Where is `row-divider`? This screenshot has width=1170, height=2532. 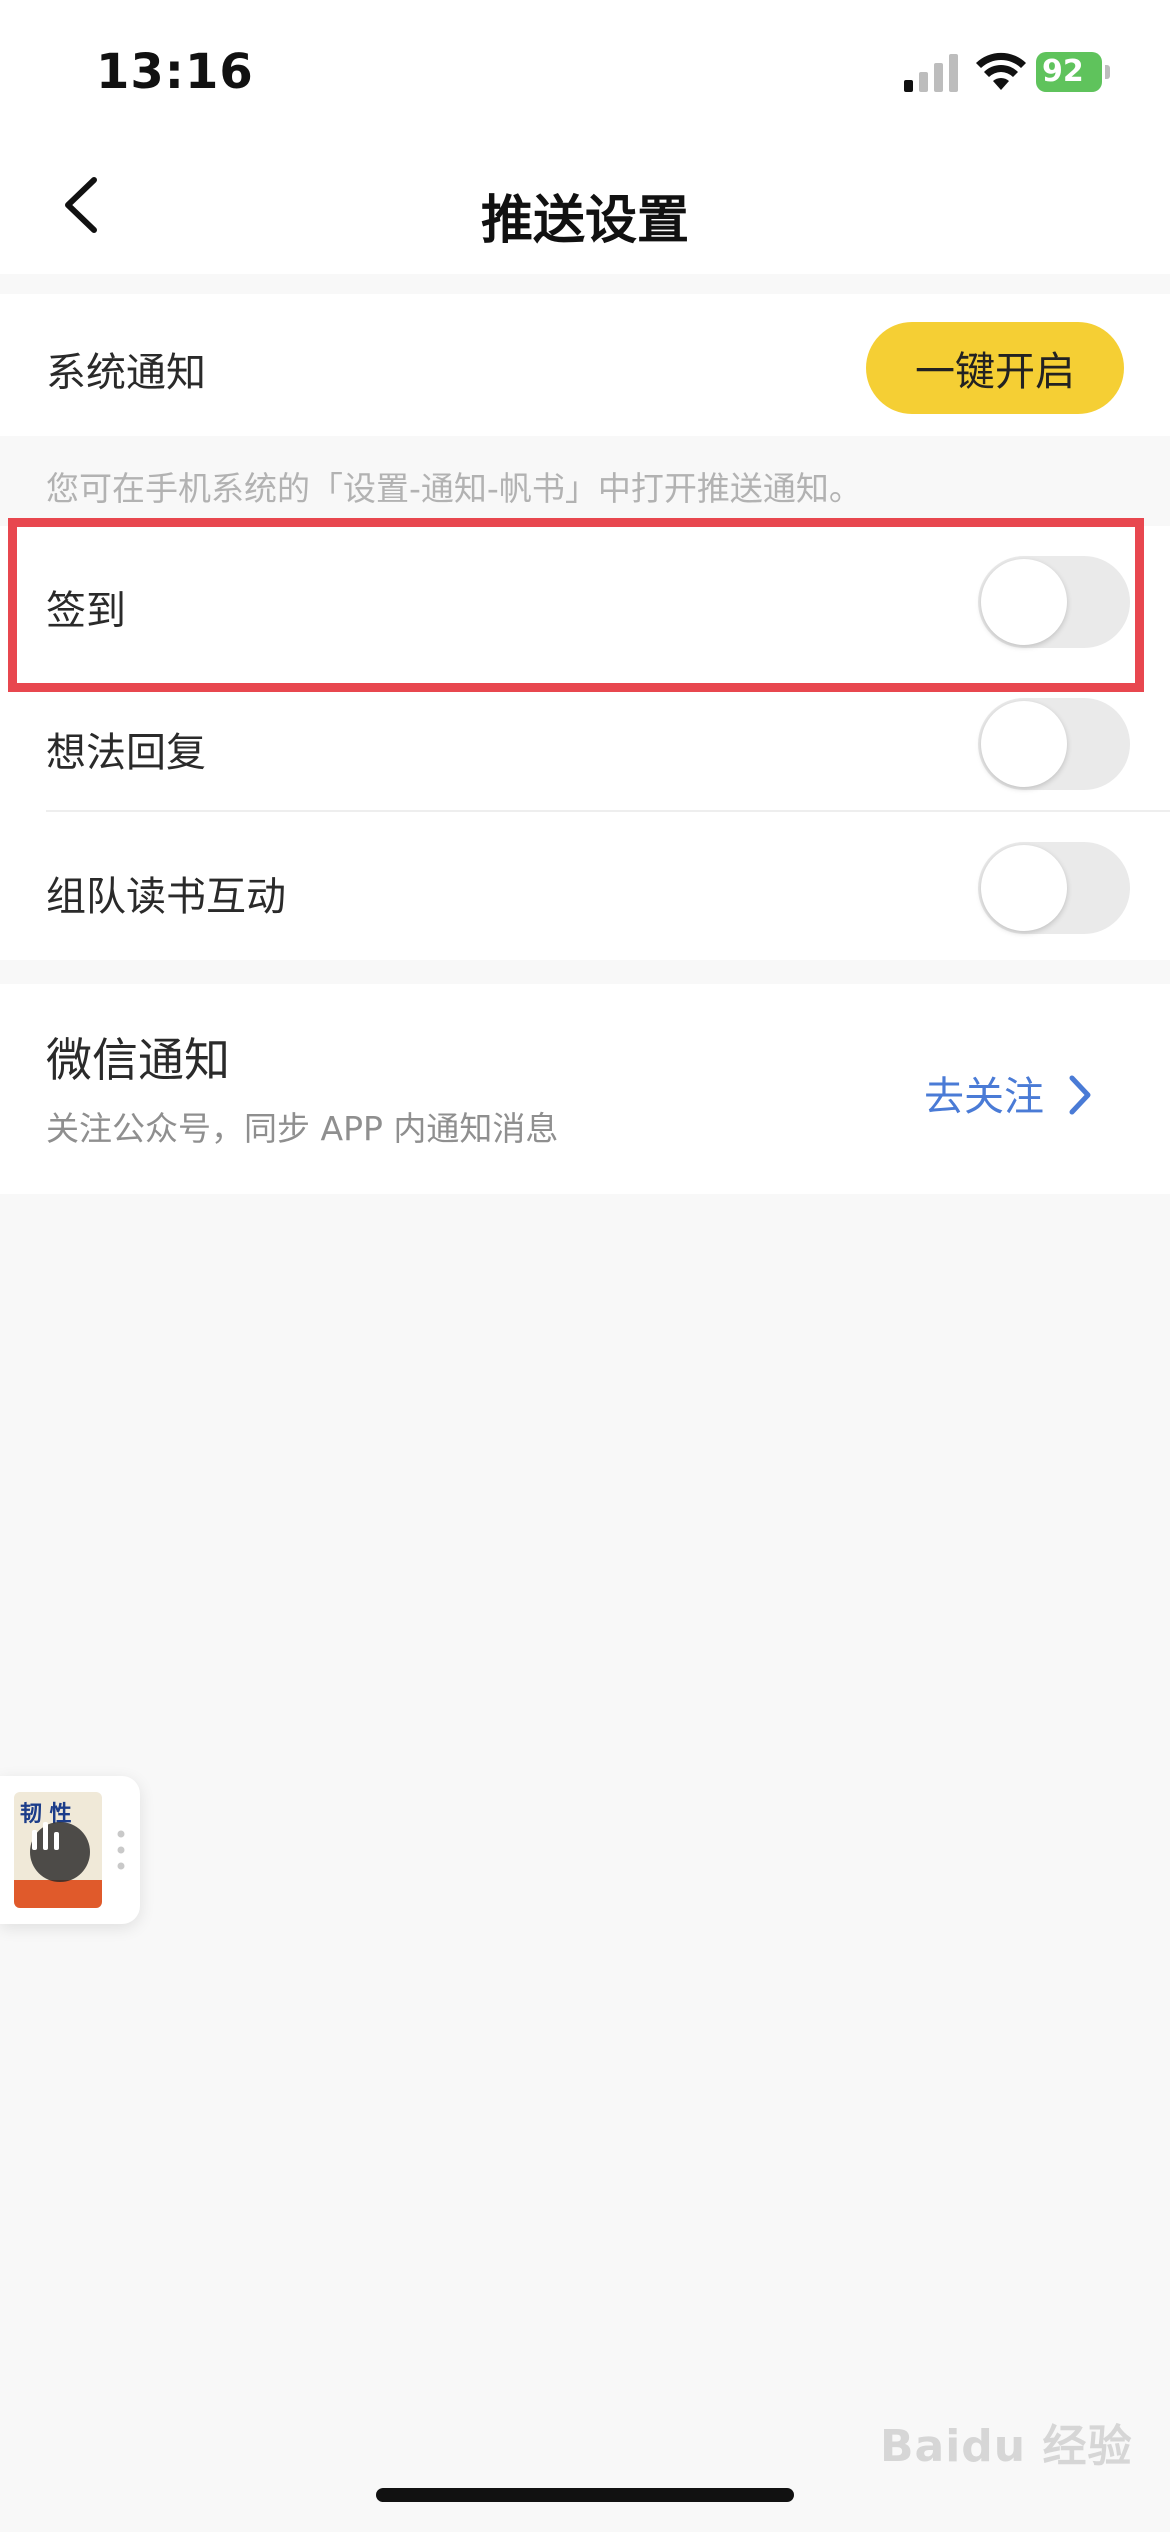 row-divider is located at coordinates (608, 811).